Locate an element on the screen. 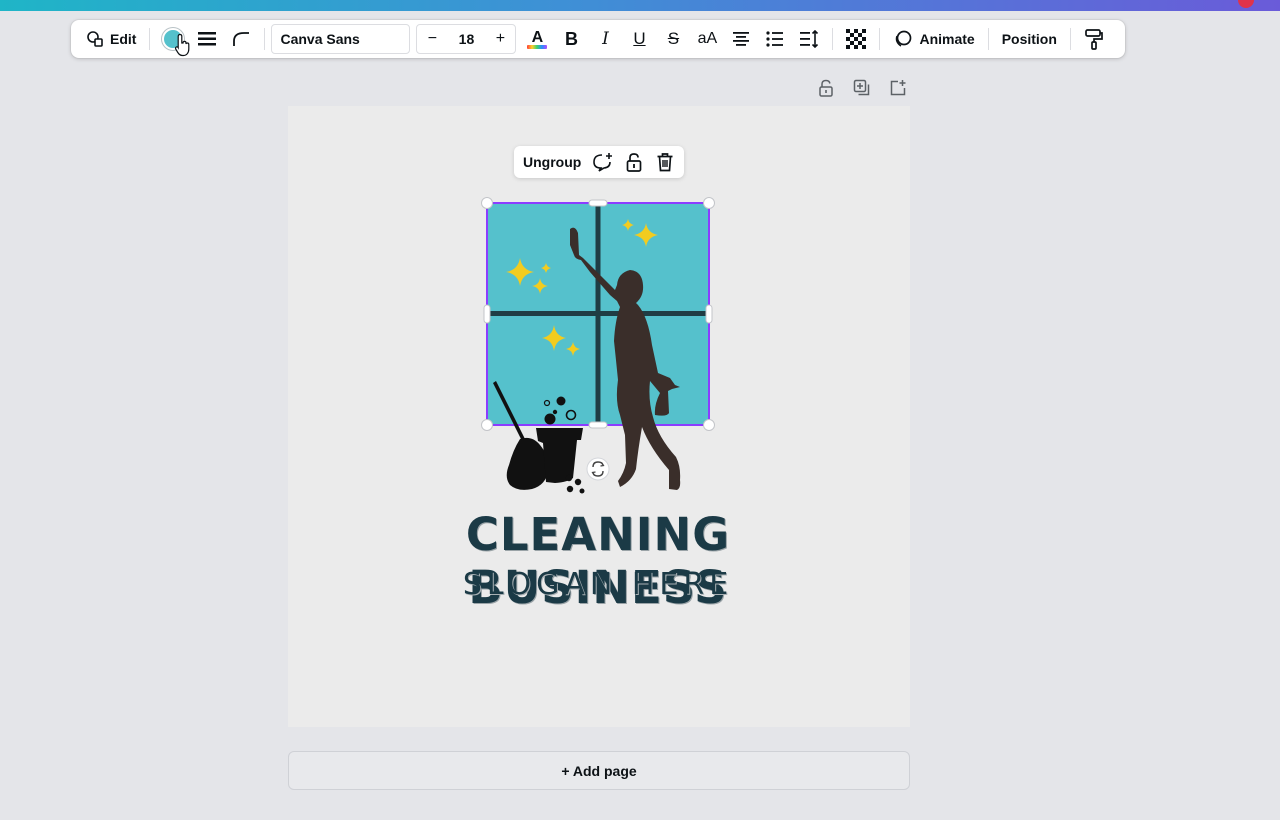 The width and height of the screenshot is (1280, 820). italic-button: I is located at coordinates (605, 39).